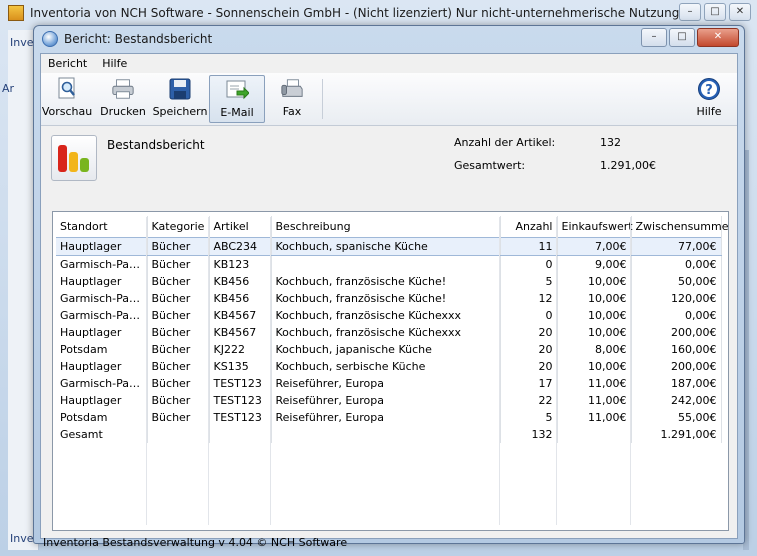 The width and height of the screenshot is (757, 556). I want to click on column-header-kategorie: Kategorie, so click(178, 227).